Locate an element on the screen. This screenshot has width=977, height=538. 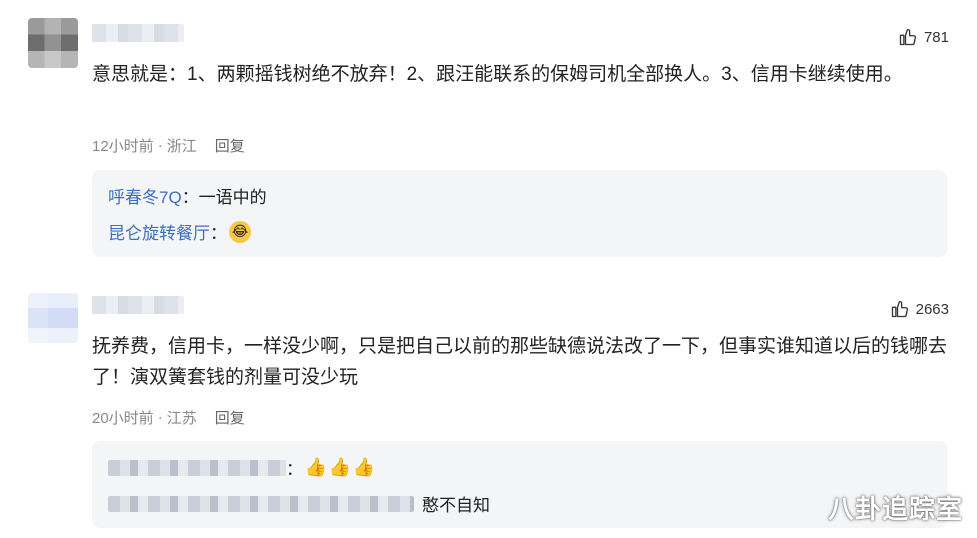
reply-text: ：一语中的 is located at coordinates (224, 197).